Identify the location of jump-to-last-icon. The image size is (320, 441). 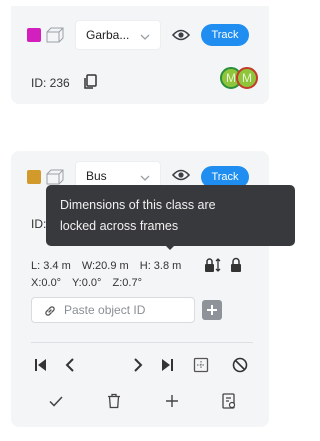
(167, 365).